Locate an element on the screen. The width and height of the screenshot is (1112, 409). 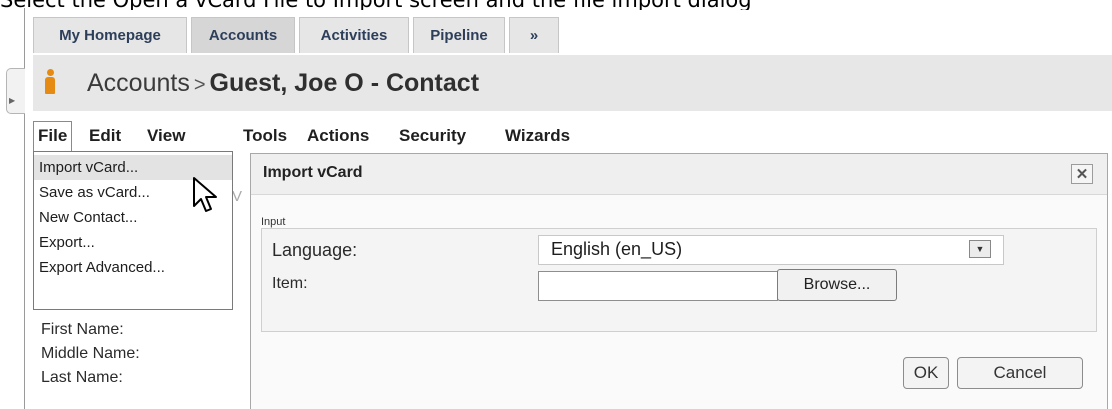
tab-my-homepage: My Homepage is located at coordinates (110, 35).